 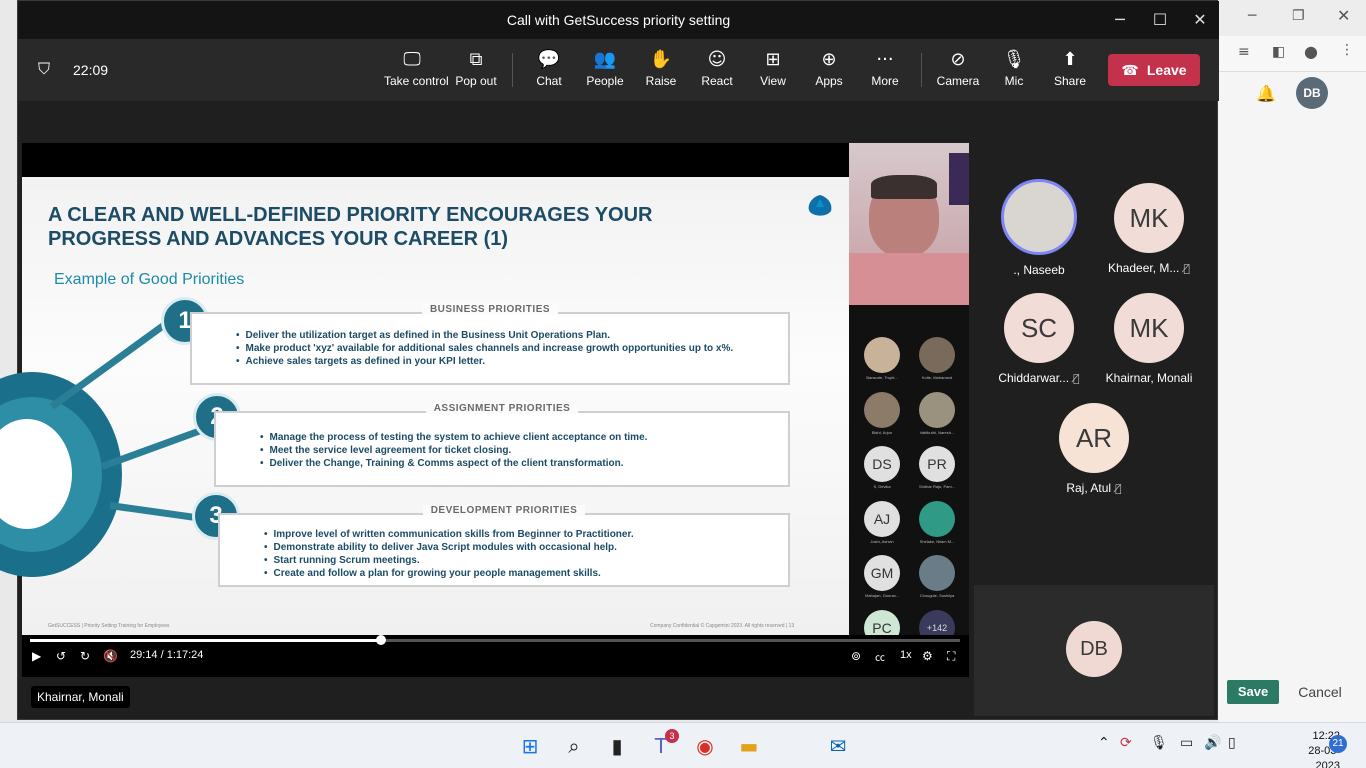 I want to click on task-view-icon: ▮, so click(x=617, y=746).